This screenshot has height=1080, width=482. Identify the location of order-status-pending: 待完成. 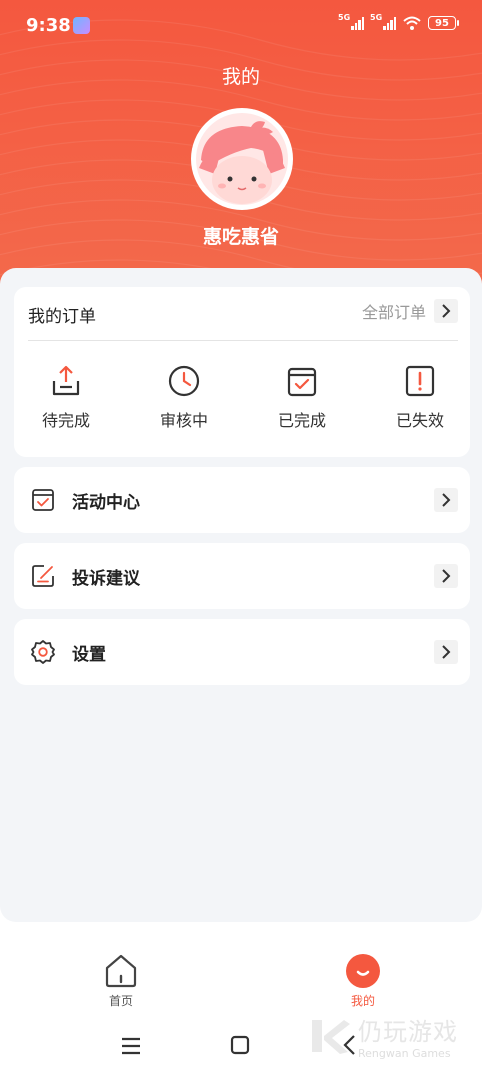
(66, 397).